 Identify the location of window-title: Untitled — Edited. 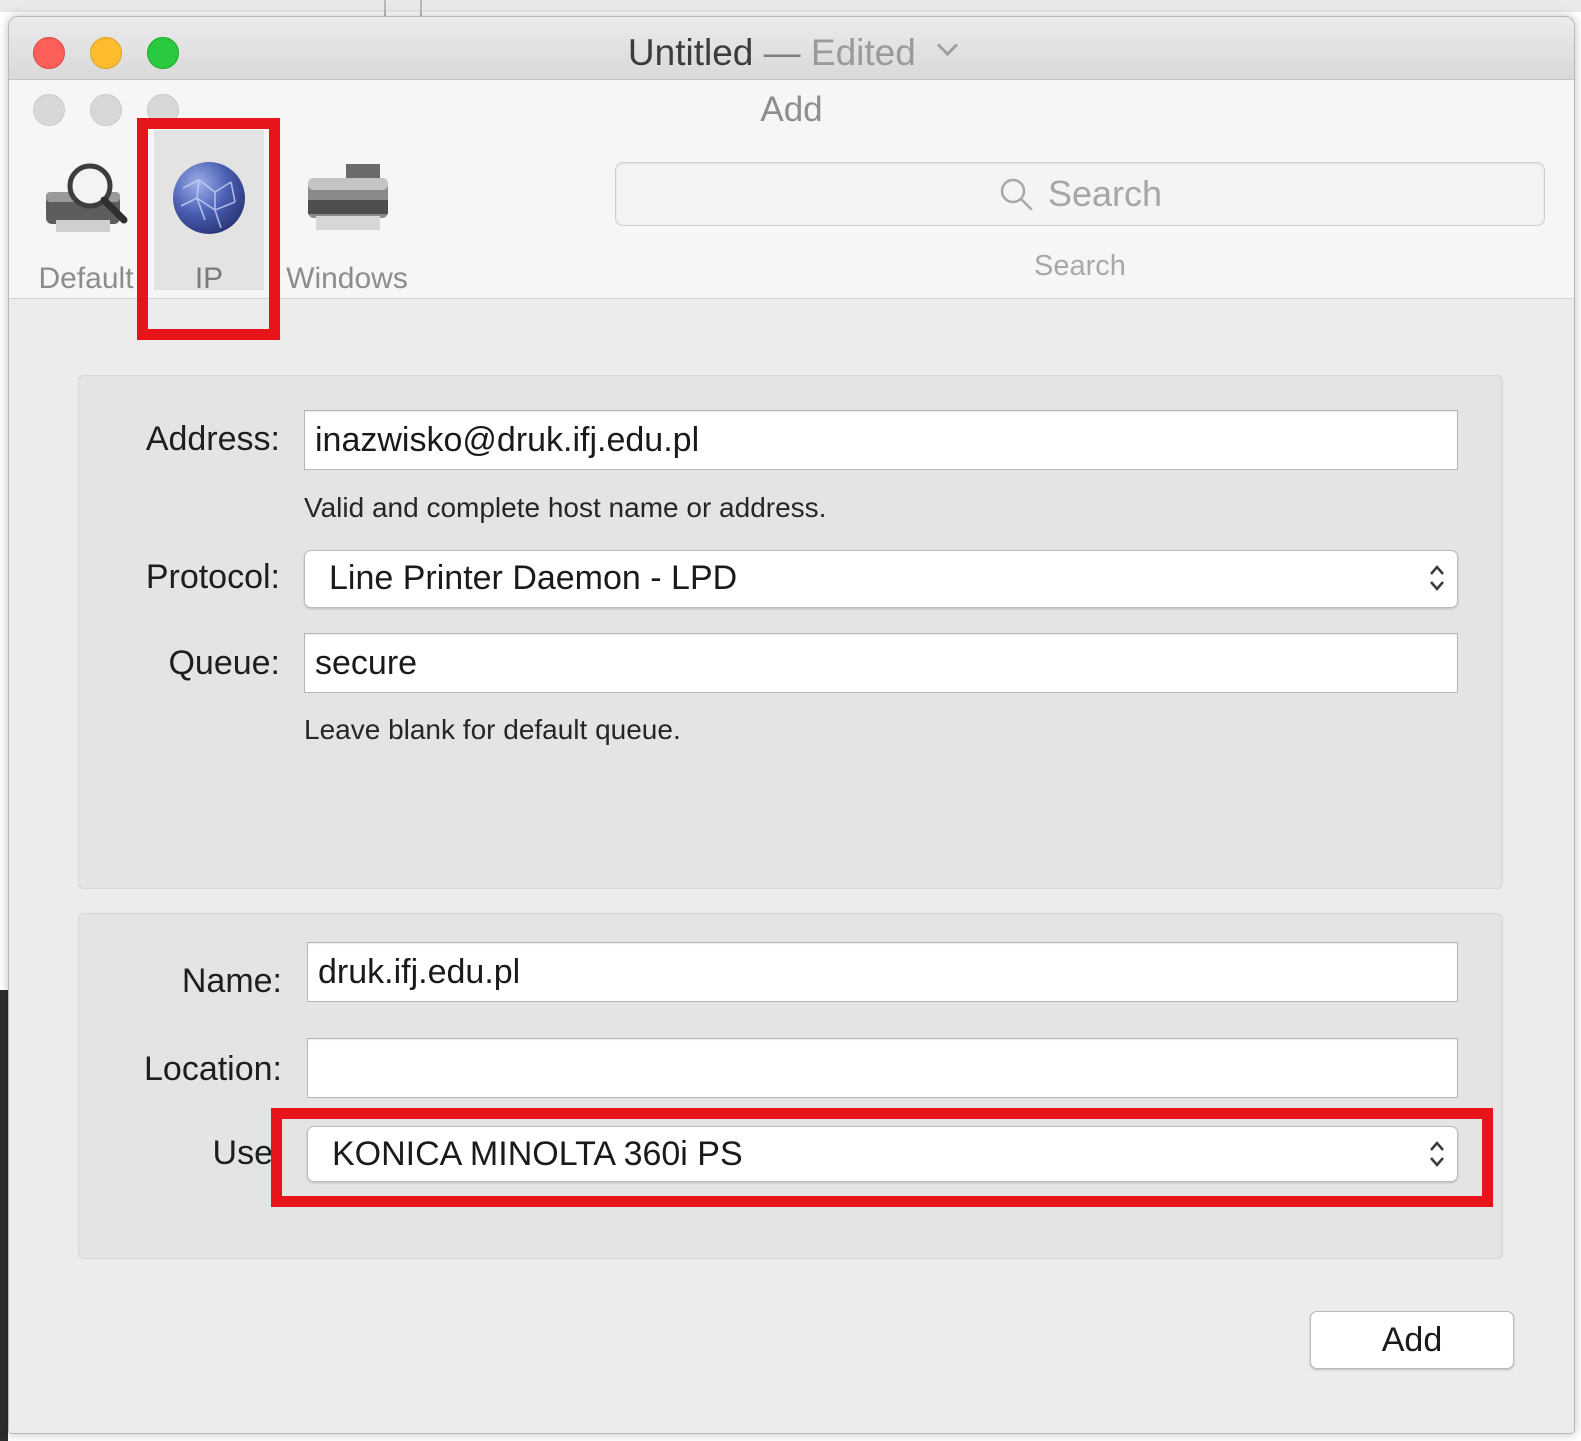
(791, 53).